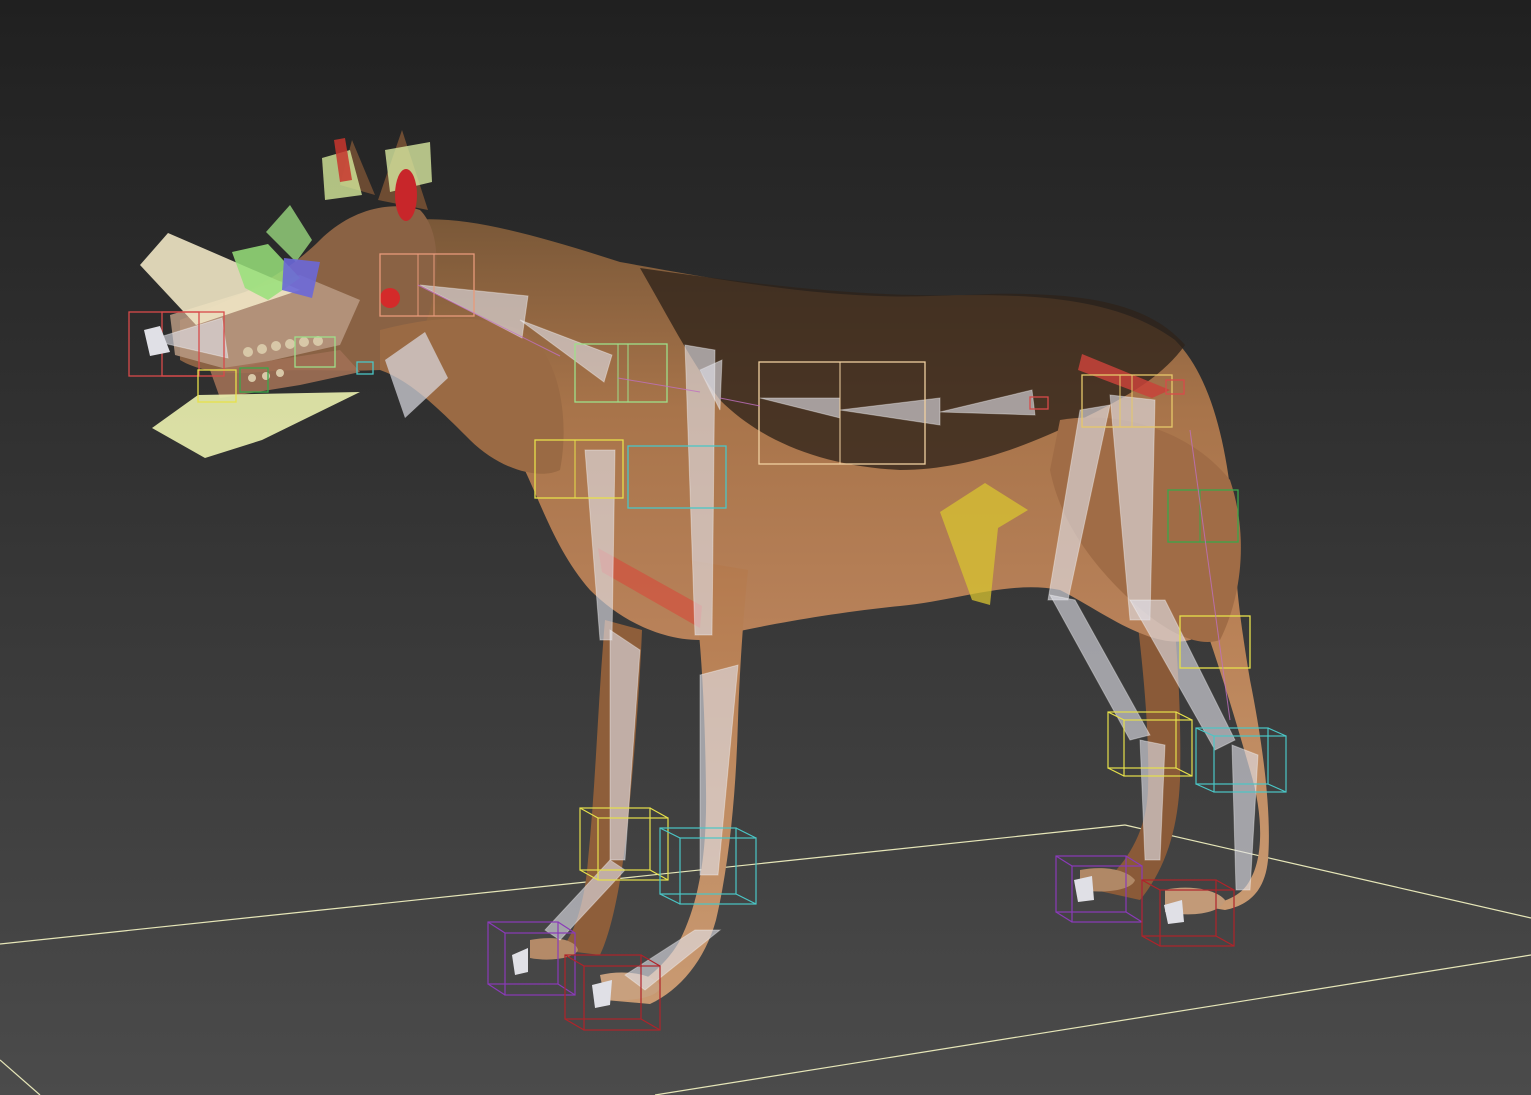  I want to click on bone-hind-lower-far, so click(1152, 800).